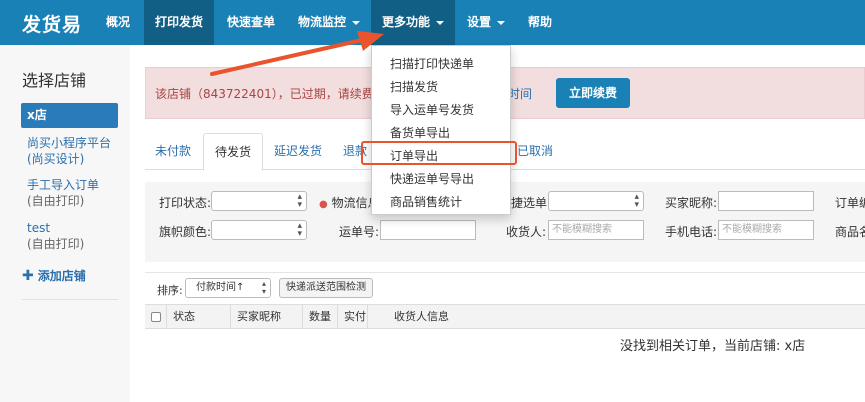  I want to click on menu-item-sales-stats: 商品销售统计, so click(426, 201).